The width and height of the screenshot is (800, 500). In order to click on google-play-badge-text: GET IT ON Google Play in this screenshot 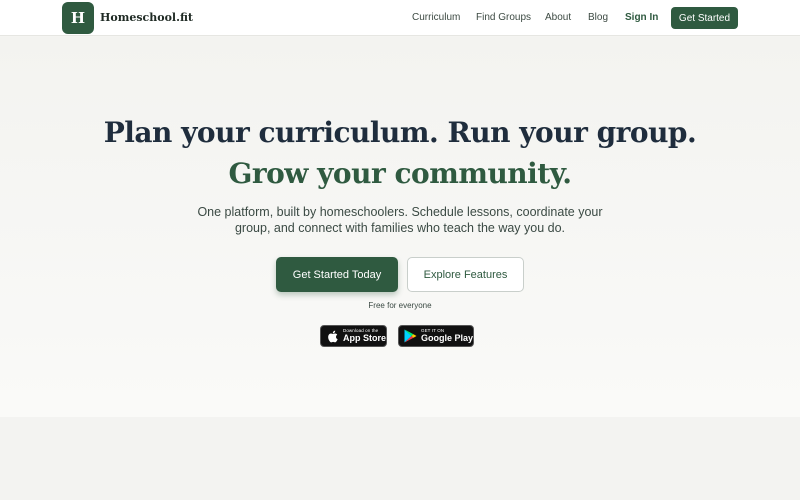, I will do `click(446, 336)`.